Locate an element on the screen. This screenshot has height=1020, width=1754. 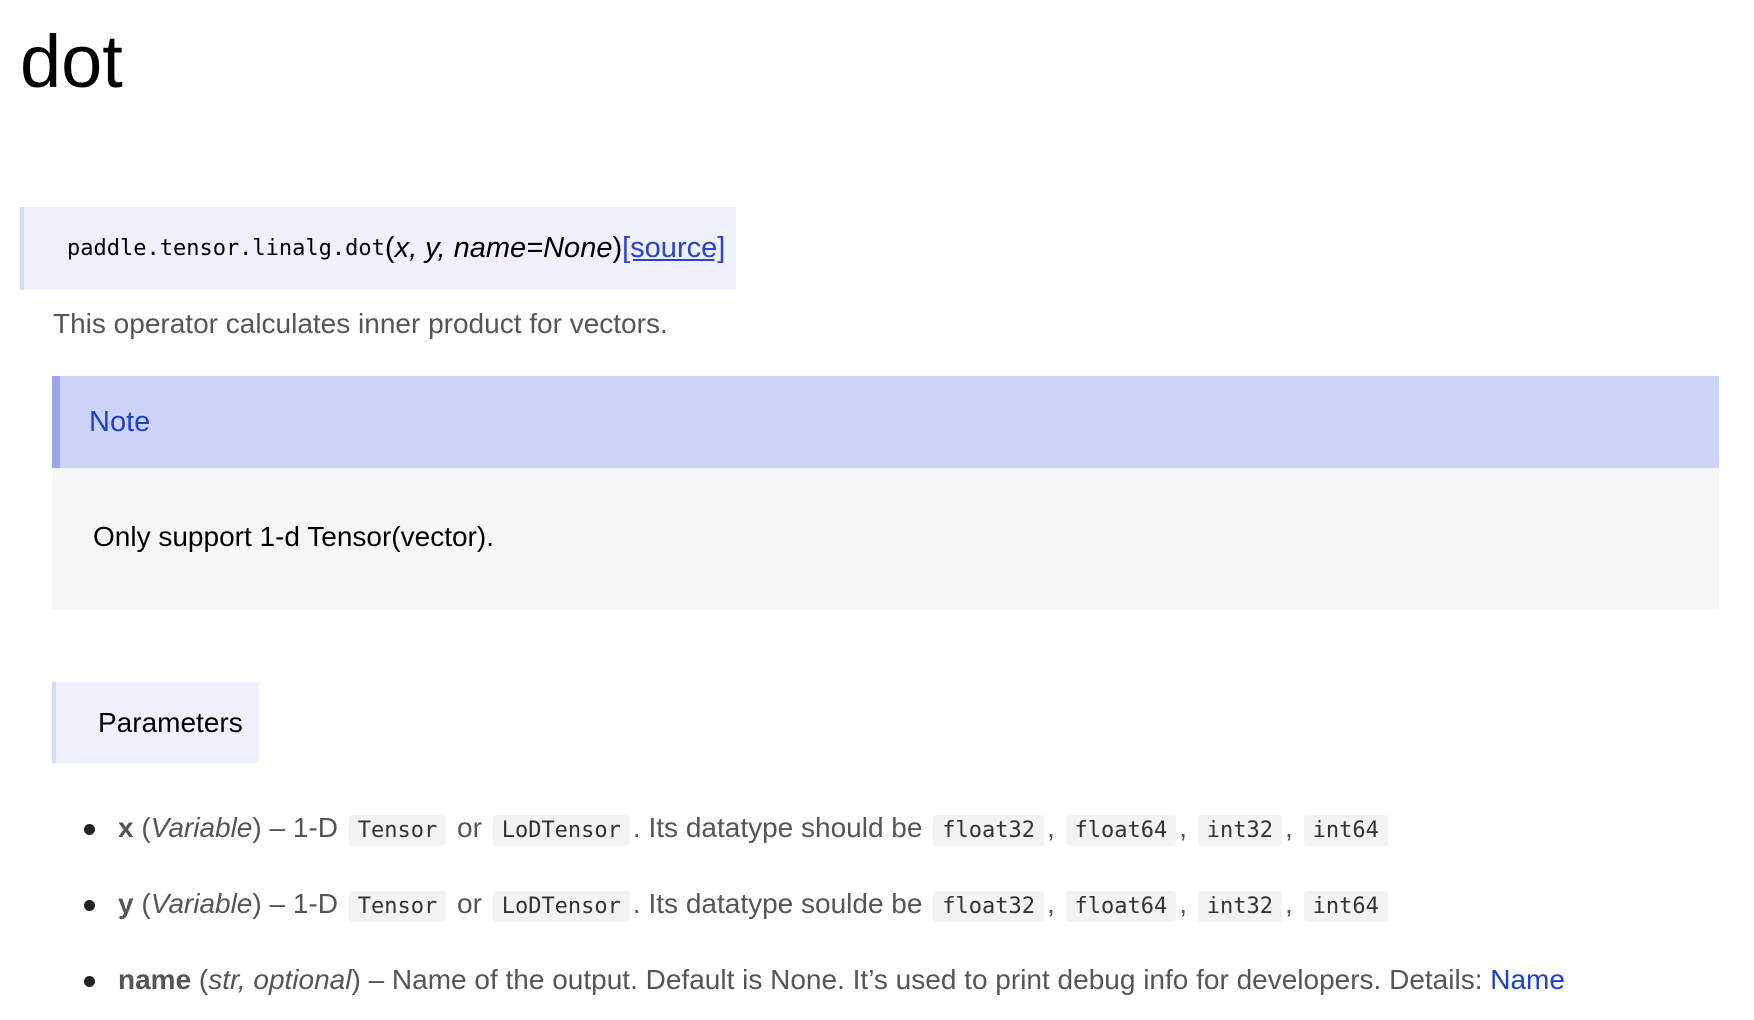
name-link: Name is located at coordinates (1527, 979).